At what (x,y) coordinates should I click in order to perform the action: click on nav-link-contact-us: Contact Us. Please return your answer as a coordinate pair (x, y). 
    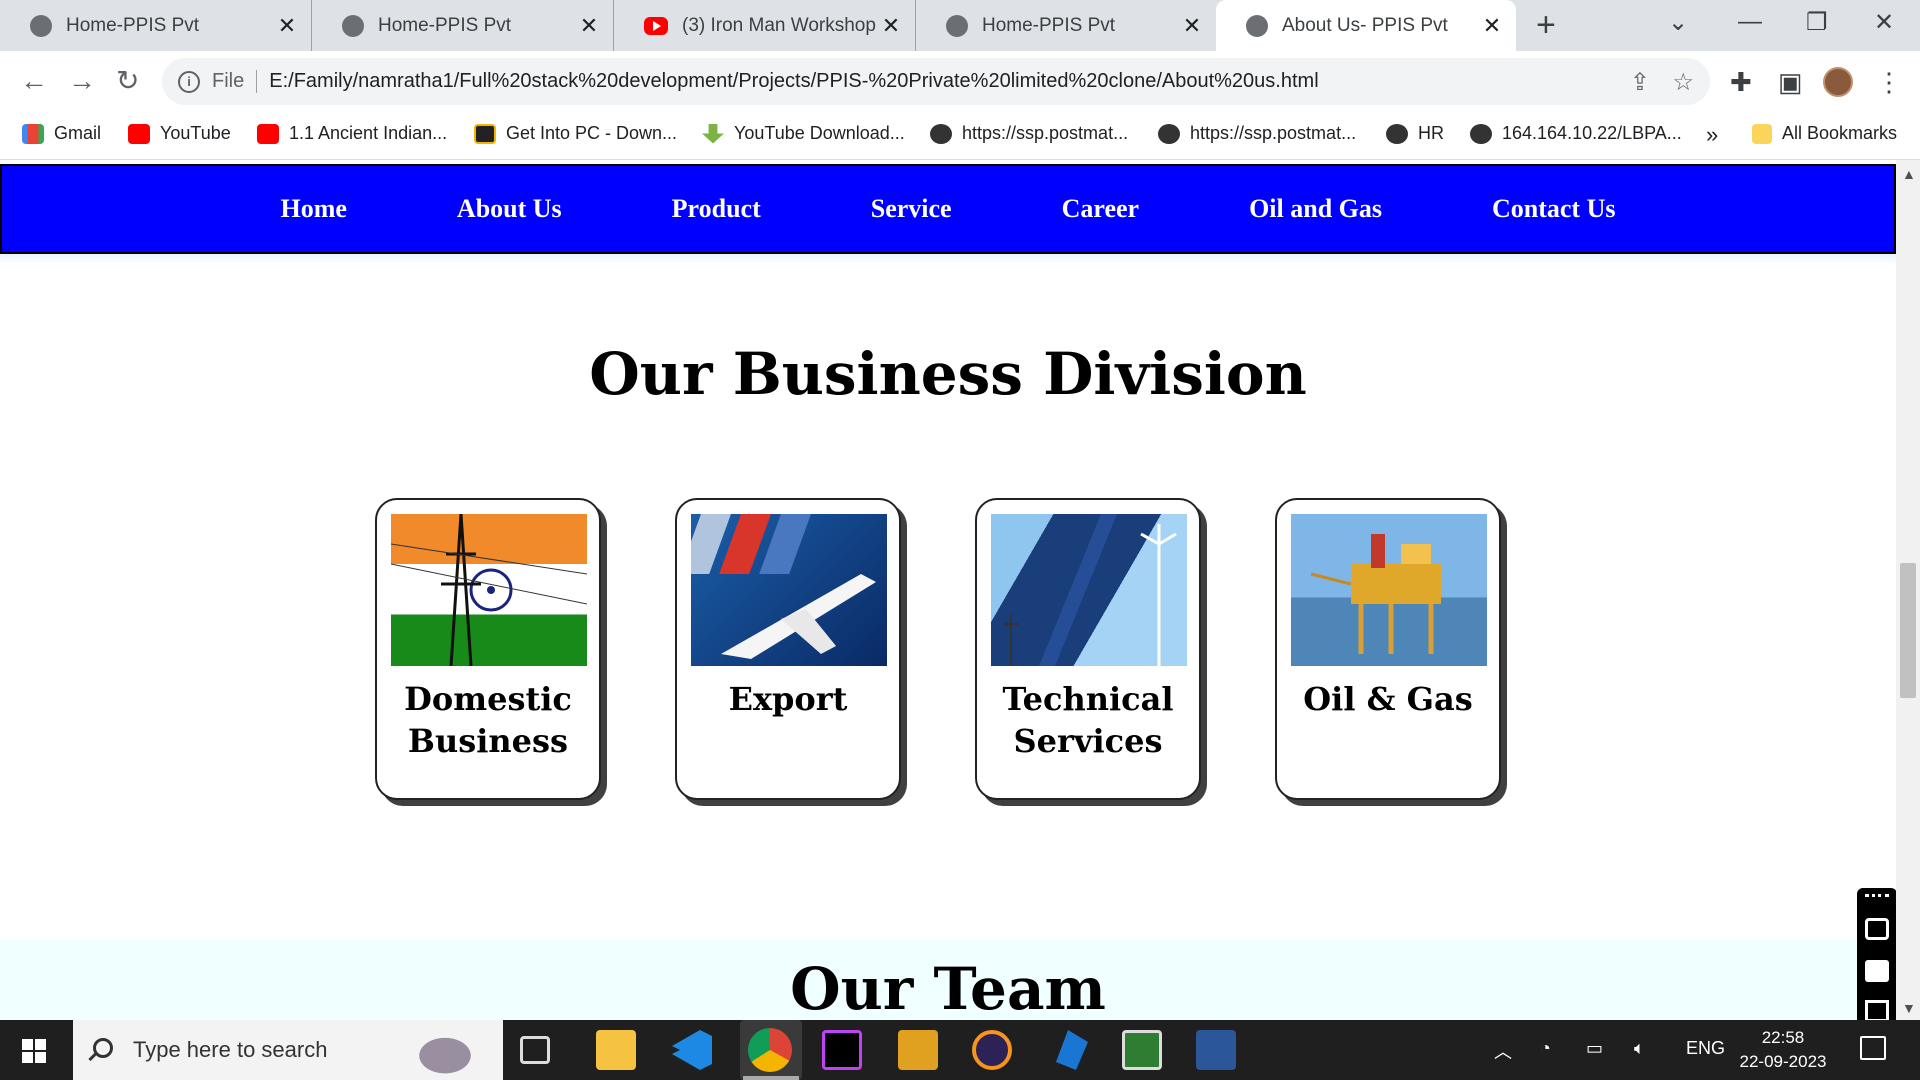
    Looking at the image, I should click on (1554, 209).